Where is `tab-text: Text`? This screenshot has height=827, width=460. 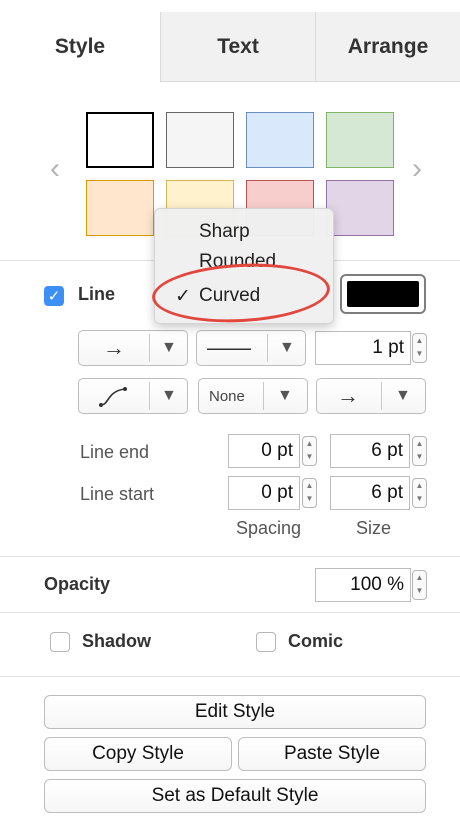 tab-text: Text is located at coordinates (238, 47).